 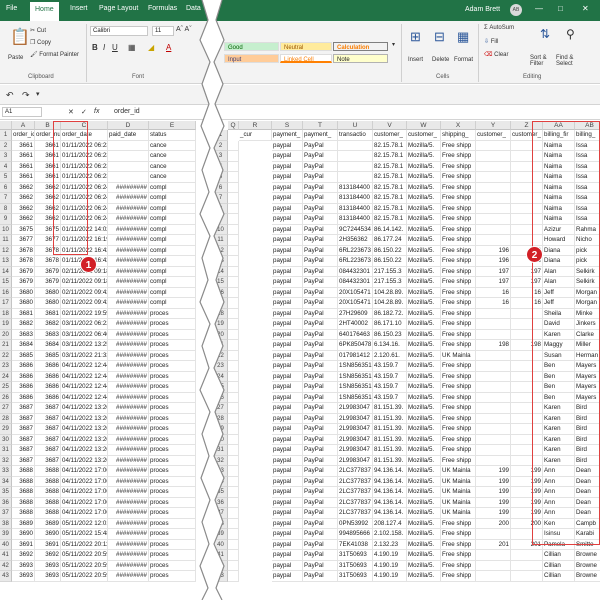 What do you see at coordinates (493, 125) in the screenshot?
I see `column-header: Y` at bounding box center [493, 125].